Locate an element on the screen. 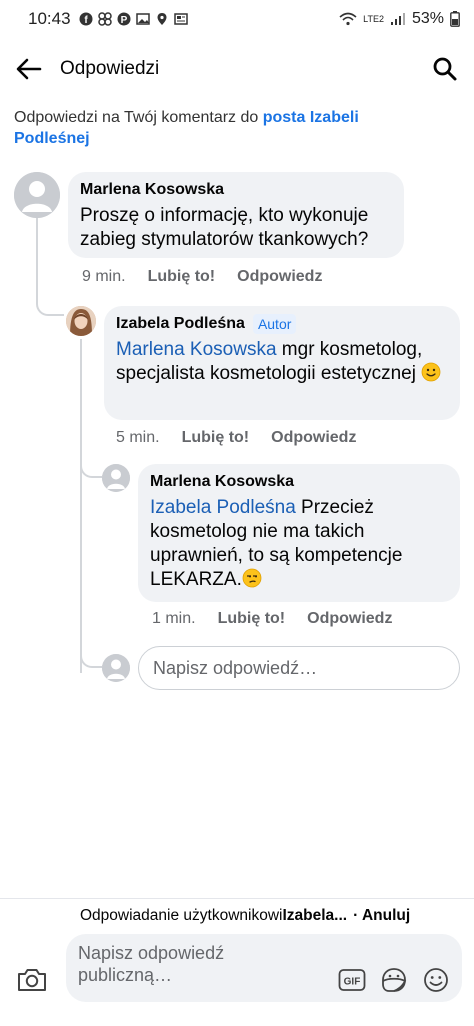  page-title: Odpowiedzi is located at coordinates (110, 68).